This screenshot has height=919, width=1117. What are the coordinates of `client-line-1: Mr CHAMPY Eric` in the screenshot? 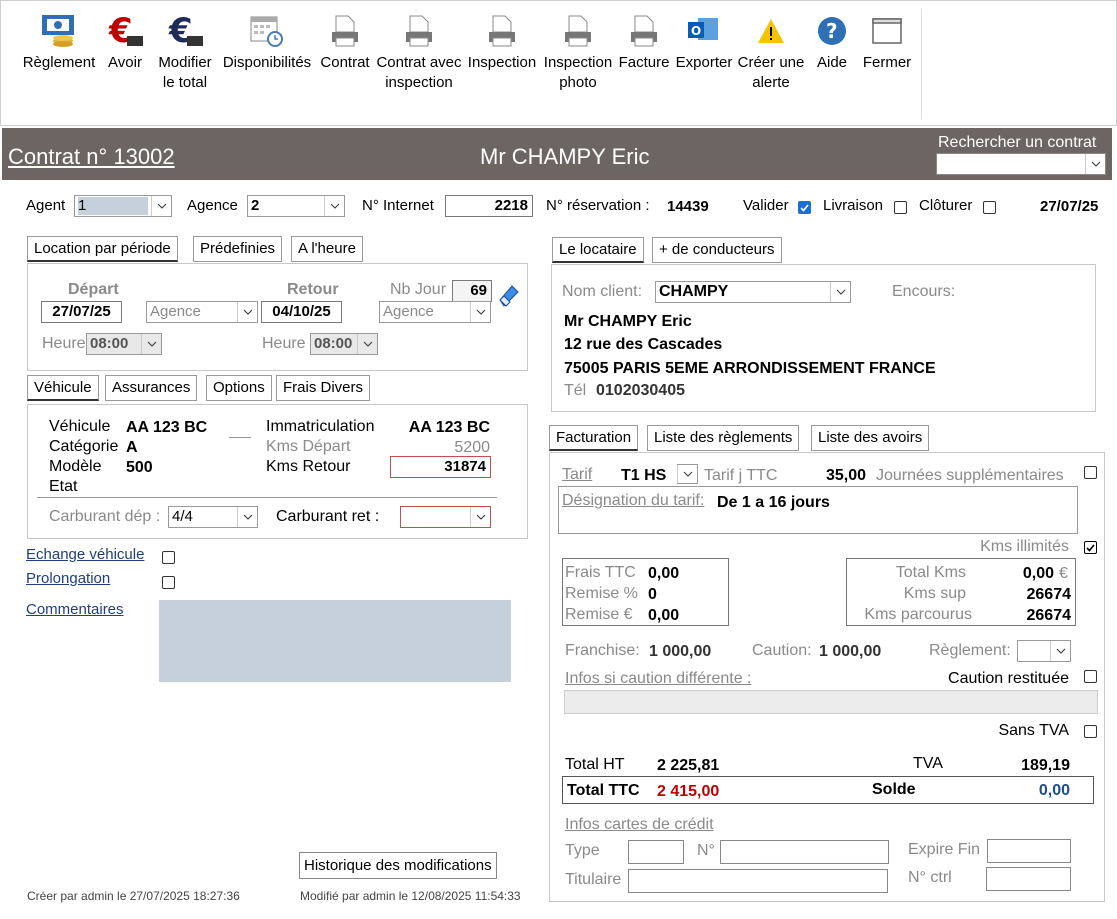 It's located at (628, 321).